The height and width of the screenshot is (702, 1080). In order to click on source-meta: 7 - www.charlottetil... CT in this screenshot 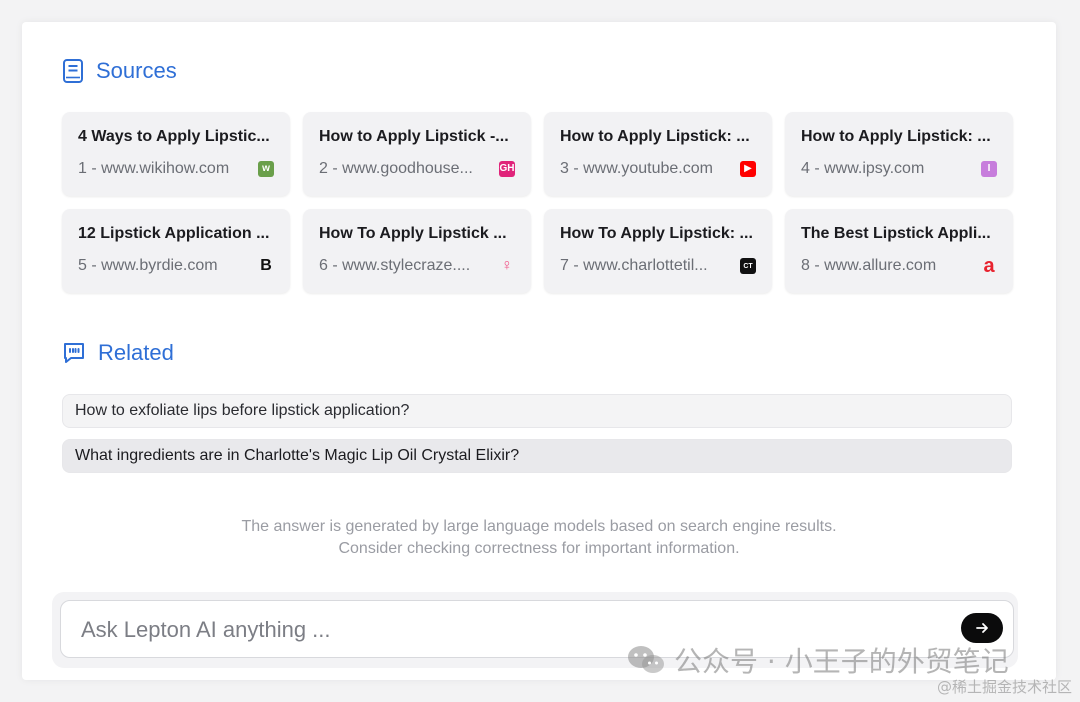, I will do `click(658, 266)`.